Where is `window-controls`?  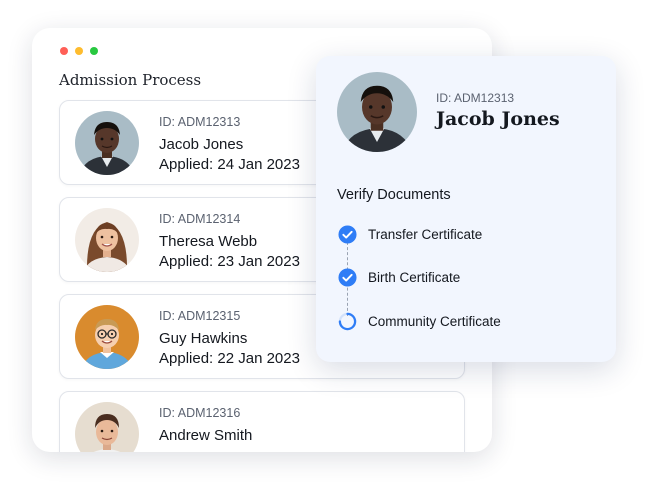
window-controls is located at coordinates (79, 51).